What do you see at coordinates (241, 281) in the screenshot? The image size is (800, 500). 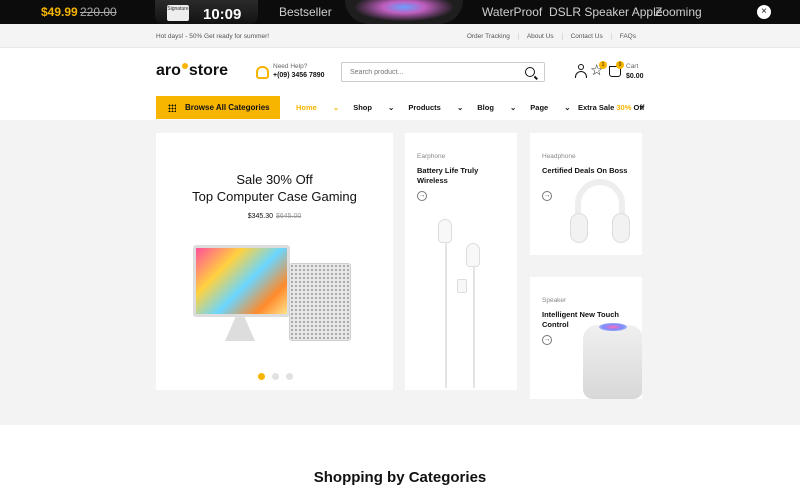 I see `monitor-image` at bounding box center [241, 281].